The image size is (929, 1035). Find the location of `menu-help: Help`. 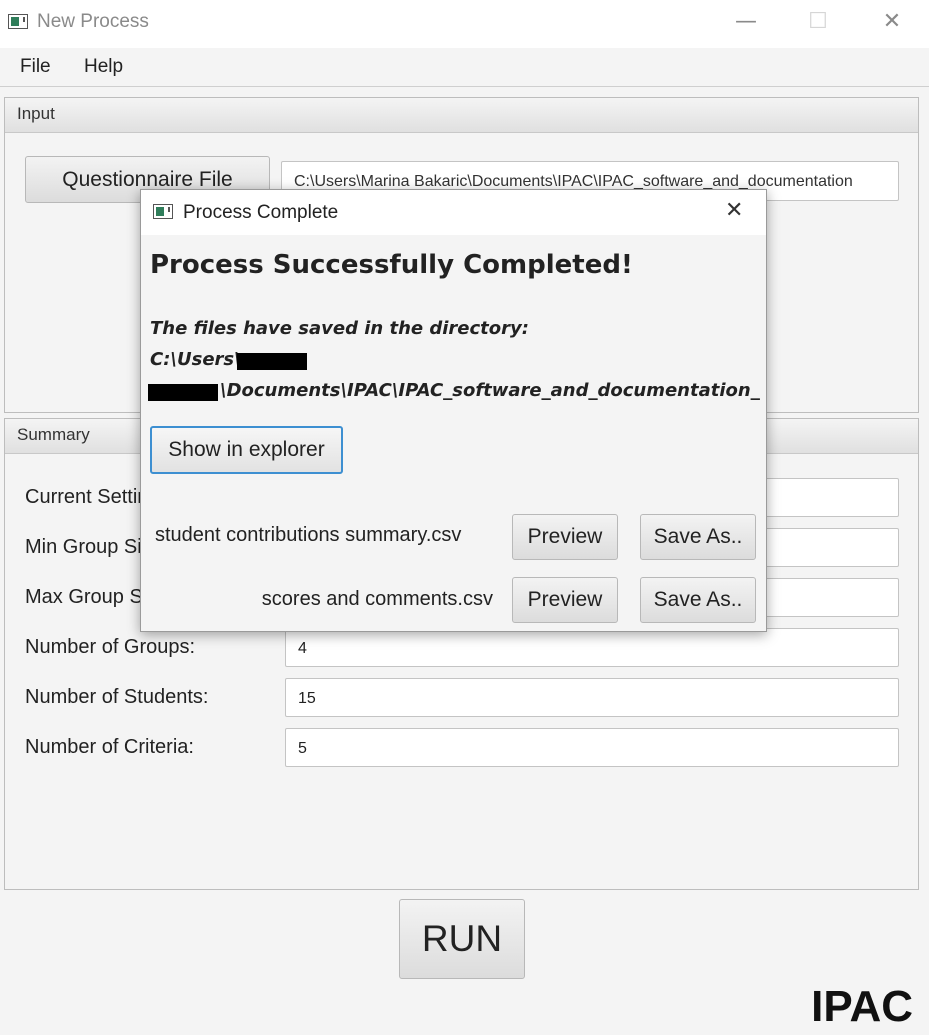

menu-help: Help is located at coordinates (103, 67).